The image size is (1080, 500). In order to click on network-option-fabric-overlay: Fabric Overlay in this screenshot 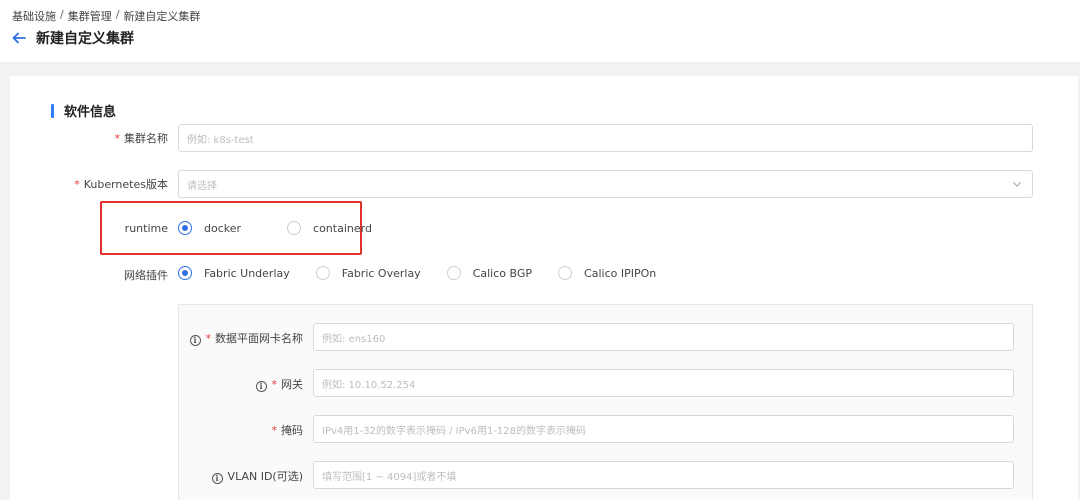, I will do `click(368, 273)`.